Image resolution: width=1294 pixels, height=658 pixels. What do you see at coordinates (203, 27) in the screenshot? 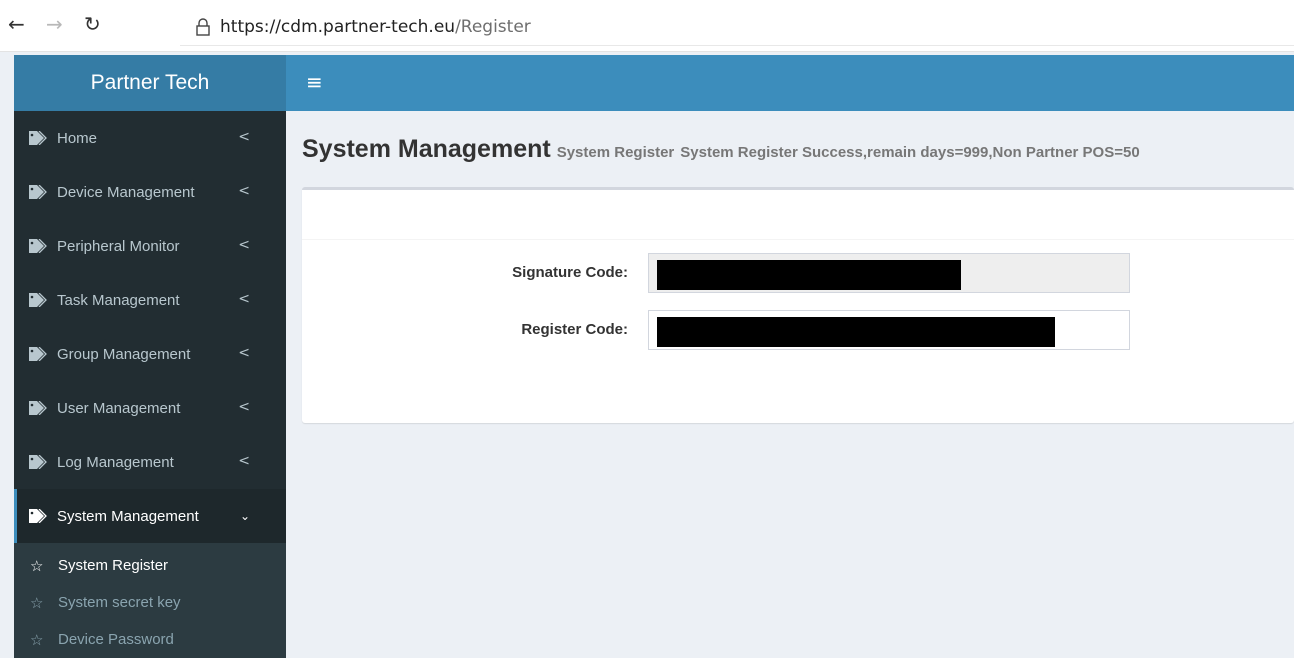
I see `lock-icon` at bounding box center [203, 27].